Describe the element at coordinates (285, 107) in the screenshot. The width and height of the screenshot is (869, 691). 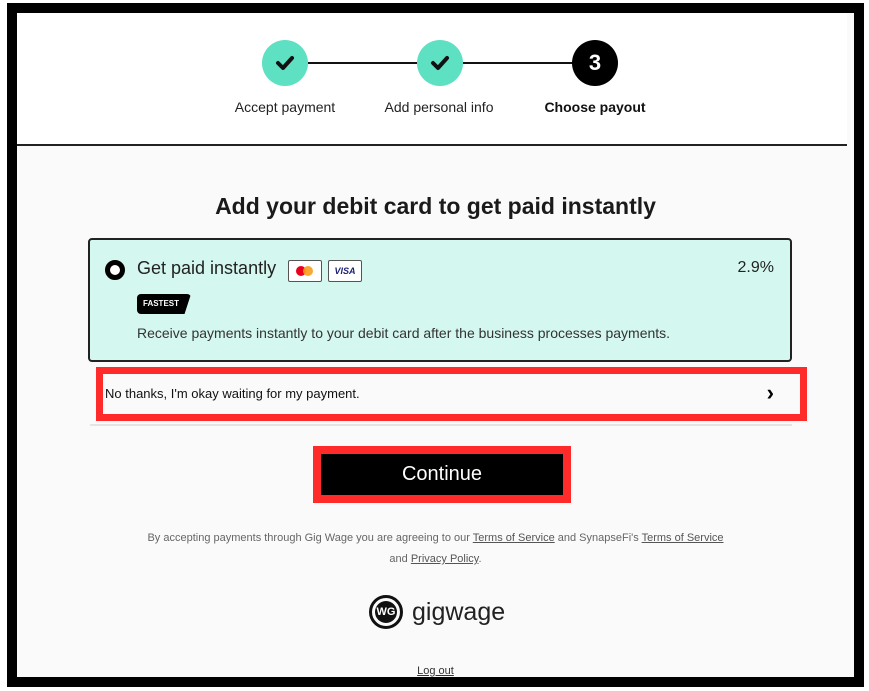
I see `step-label-accept-payment: Accept payment` at that location.